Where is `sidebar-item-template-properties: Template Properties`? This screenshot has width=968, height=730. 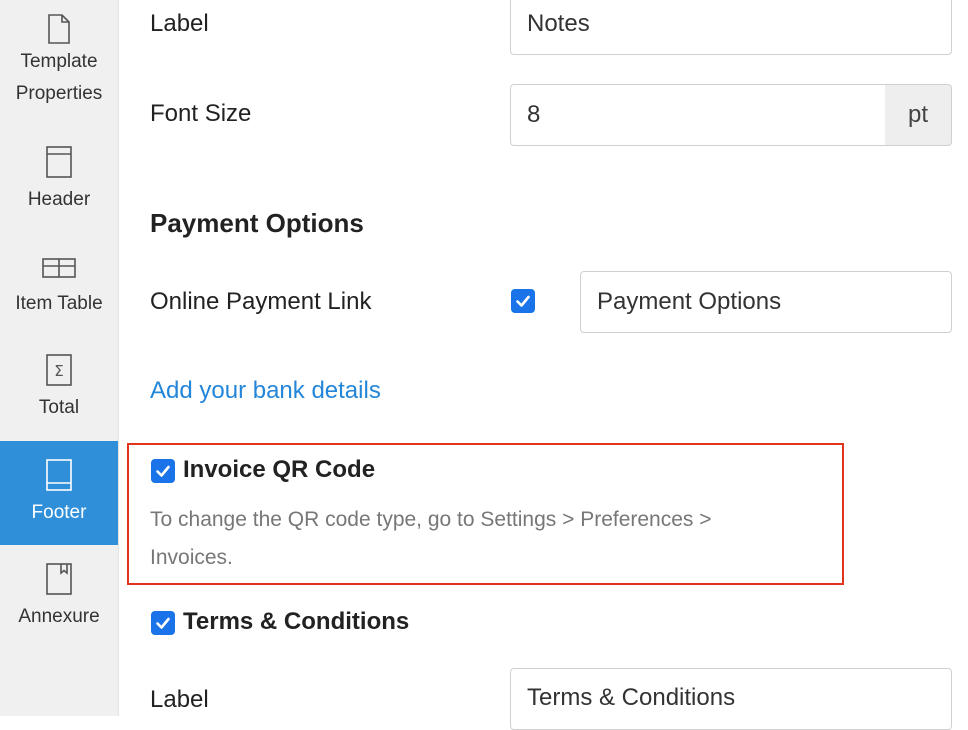
sidebar-item-template-properties: Template Properties is located at coordinates (59, 60).